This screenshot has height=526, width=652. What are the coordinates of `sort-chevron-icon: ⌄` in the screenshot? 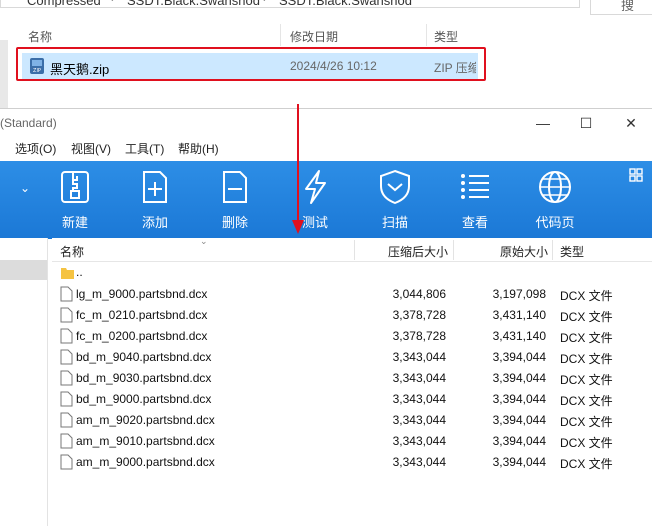 It's located at (204, 241).